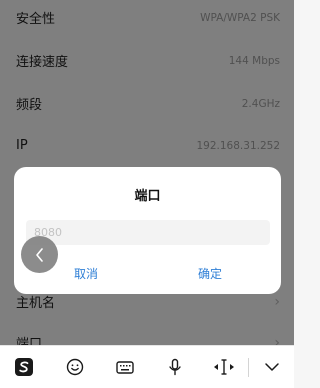  What do you see at coordinates (272, 367) in the screenshot?
I see `collapse-keyboard-icon` at bounding box center [272, 367].